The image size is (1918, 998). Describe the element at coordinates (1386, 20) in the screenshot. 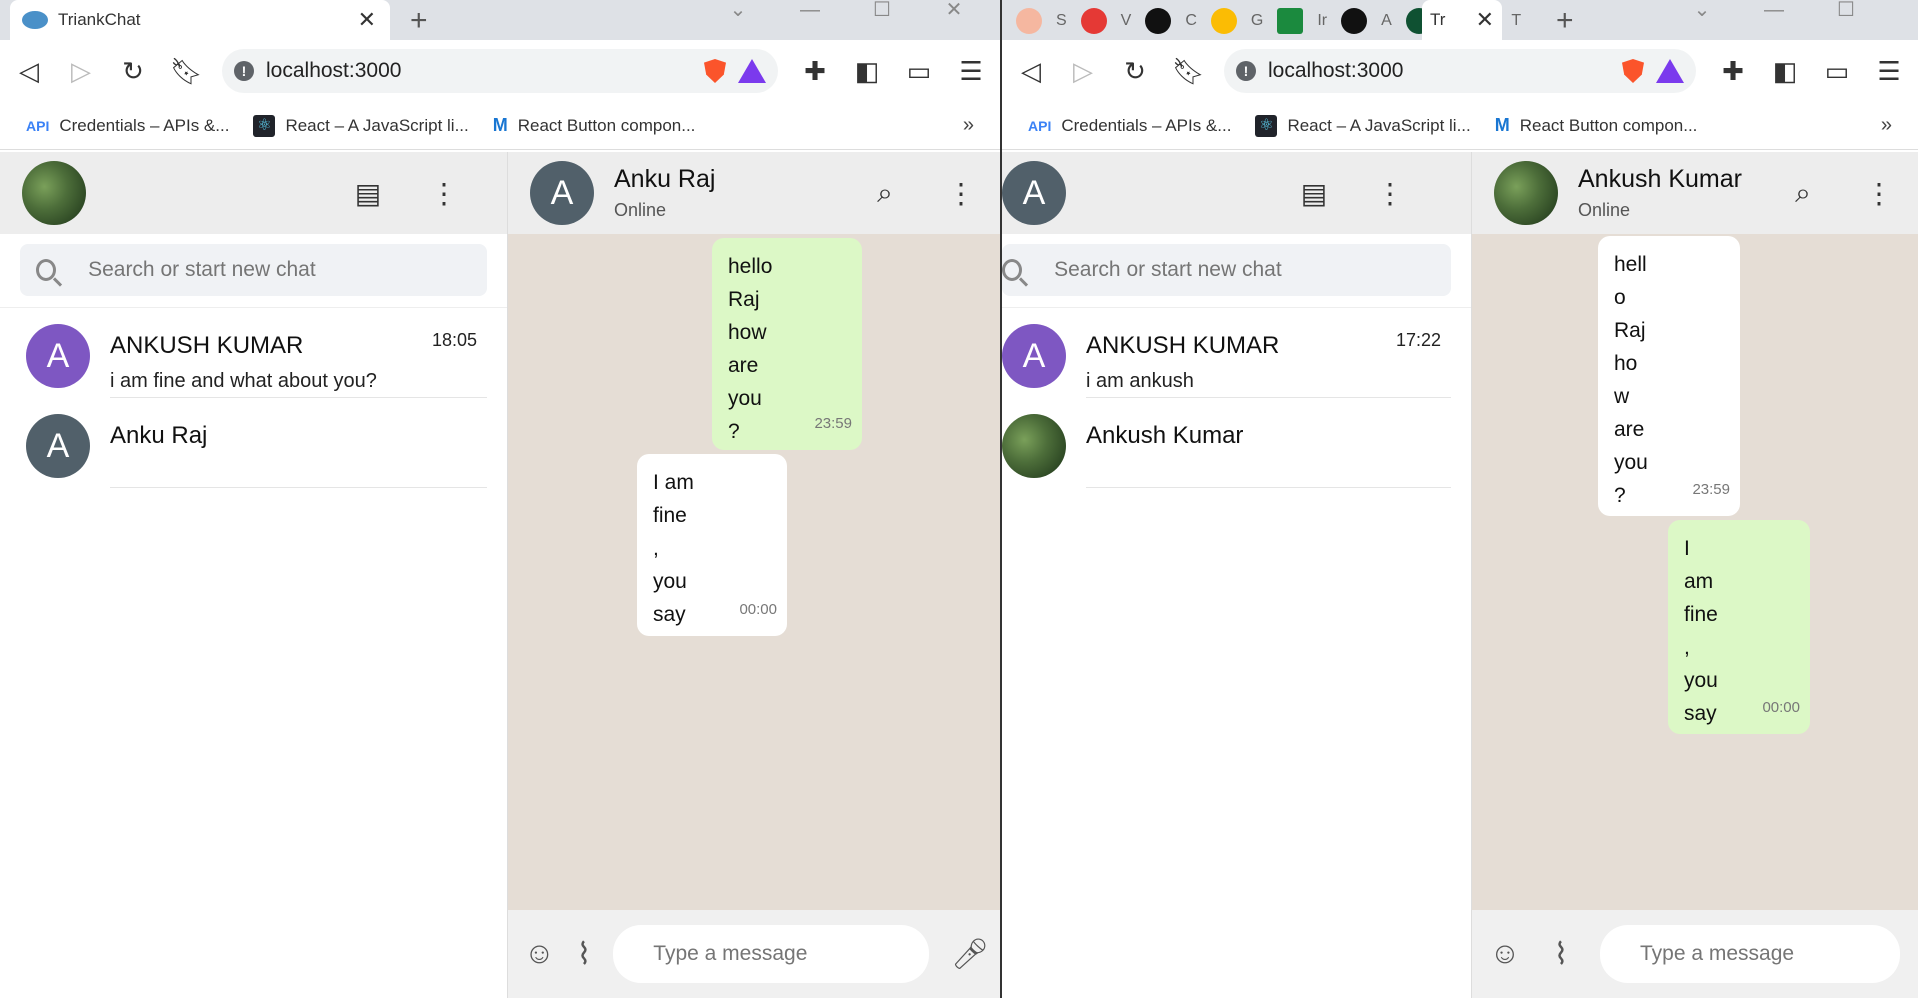

I see `tab-label: A` at that location.